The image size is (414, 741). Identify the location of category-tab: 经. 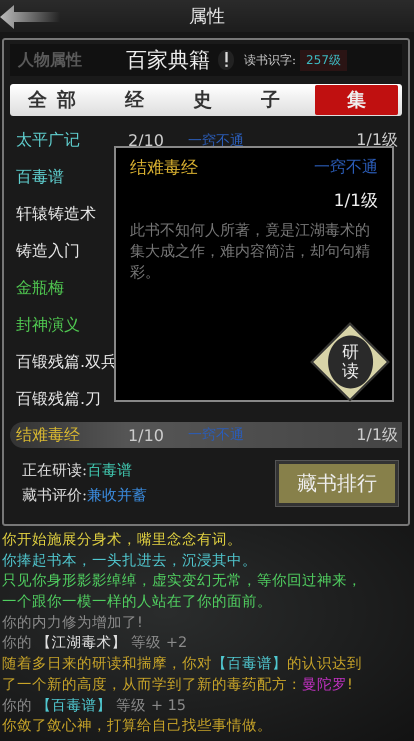
(139, 100).